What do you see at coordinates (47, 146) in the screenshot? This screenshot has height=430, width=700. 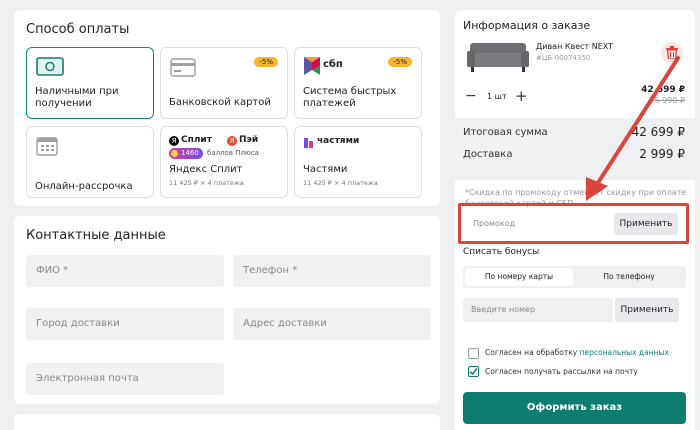 I see `calendar-icon` at bounding box center [47, 146].